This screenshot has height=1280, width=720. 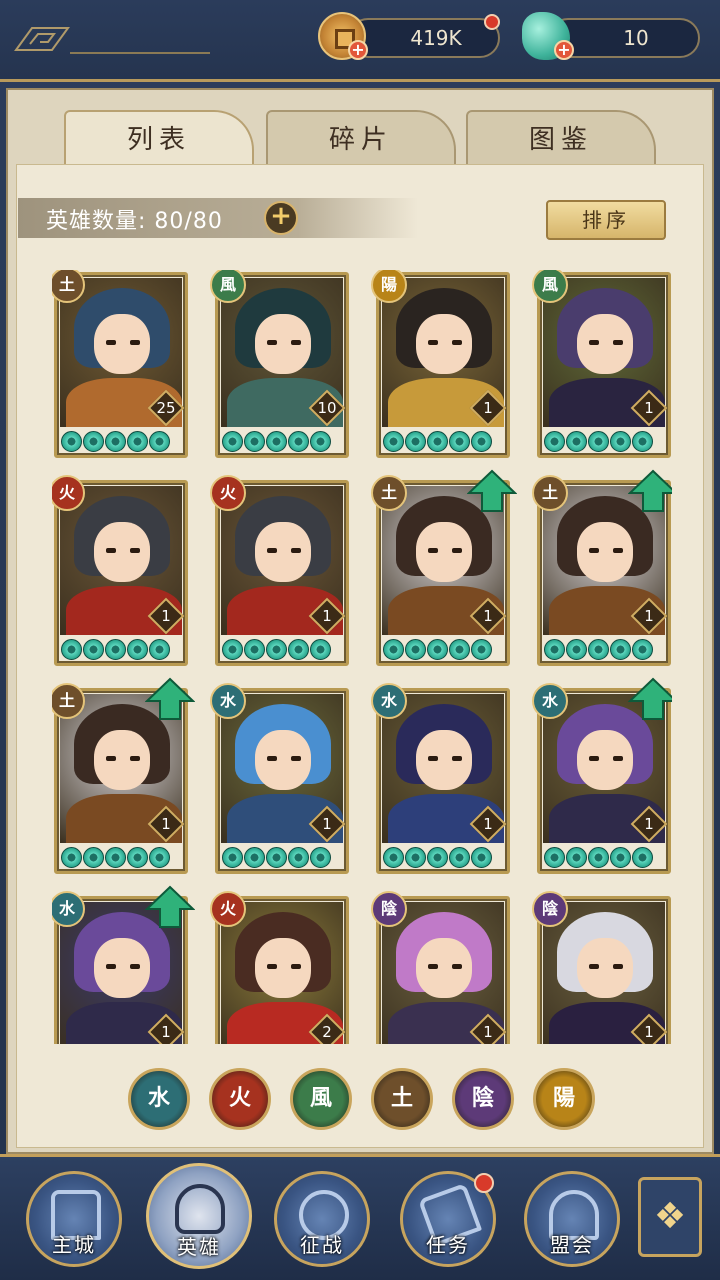 What do you see at coordinates (74, 1245) in the screenshot?
I see `nav-label: 主城` at bounding box center [74, 1245].